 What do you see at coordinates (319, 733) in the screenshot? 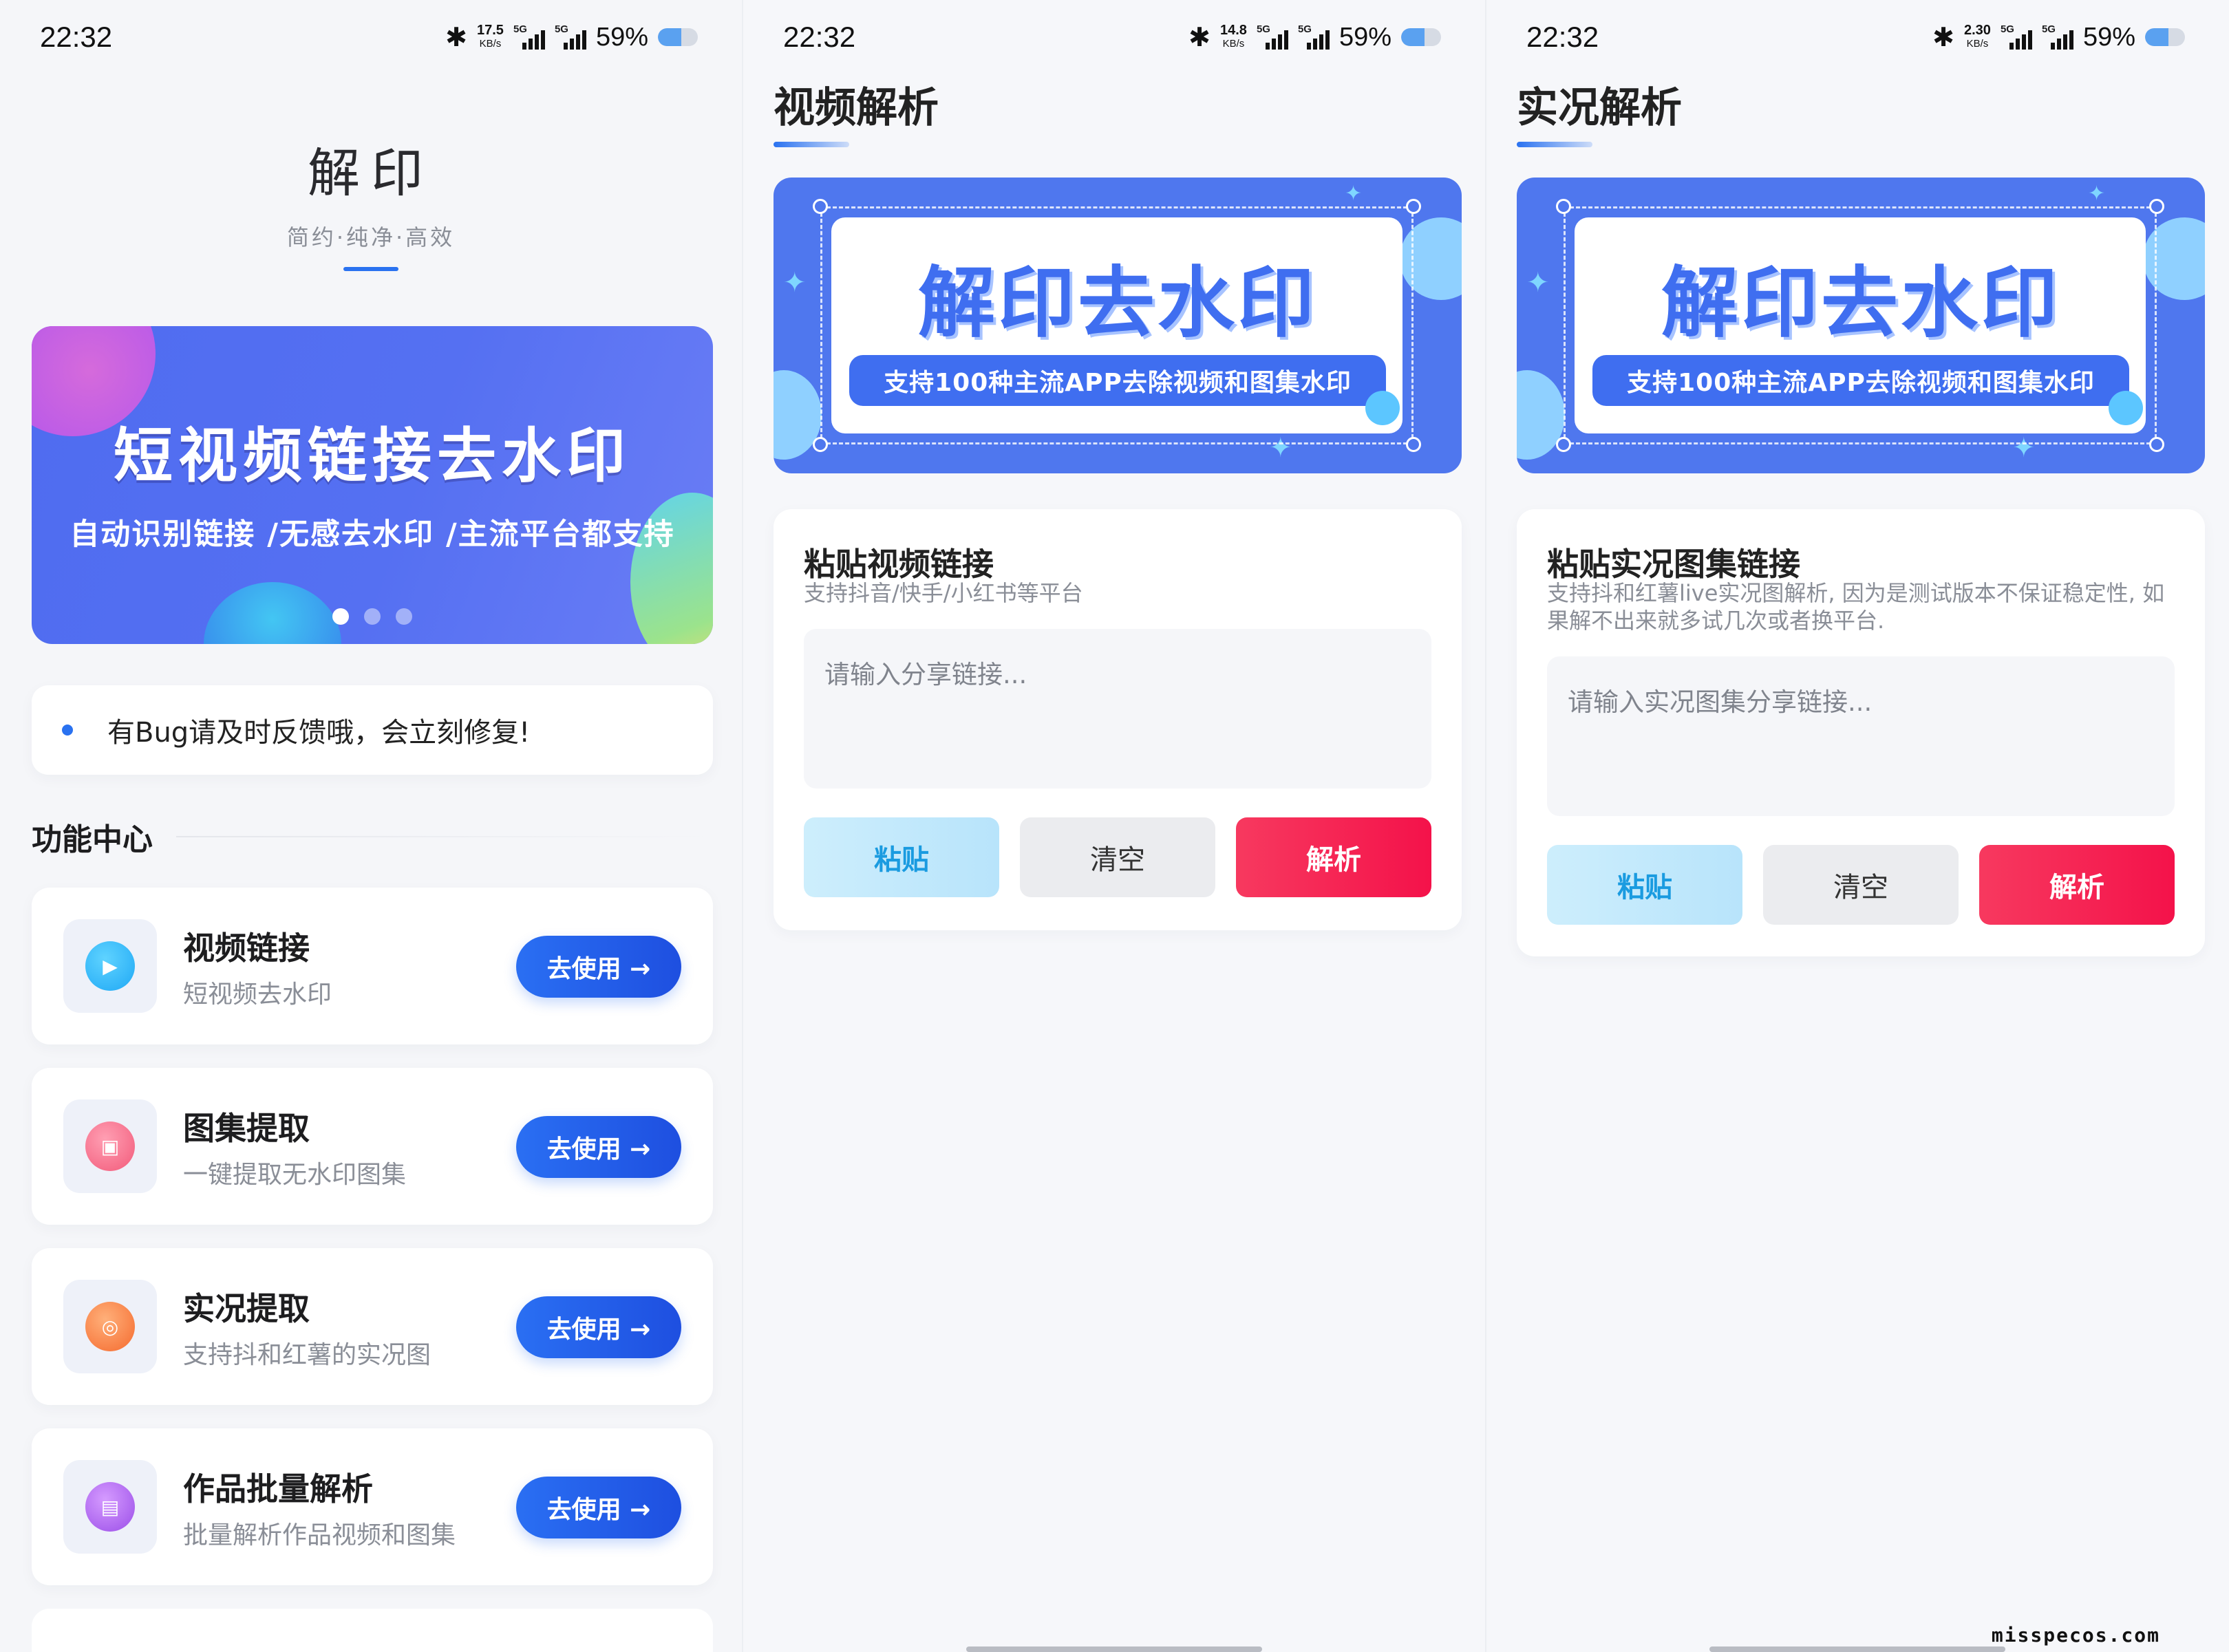
I see `notice-text: 有Bug请及时反馈哦，会立刻修复!` at bounding box center [319, 733].